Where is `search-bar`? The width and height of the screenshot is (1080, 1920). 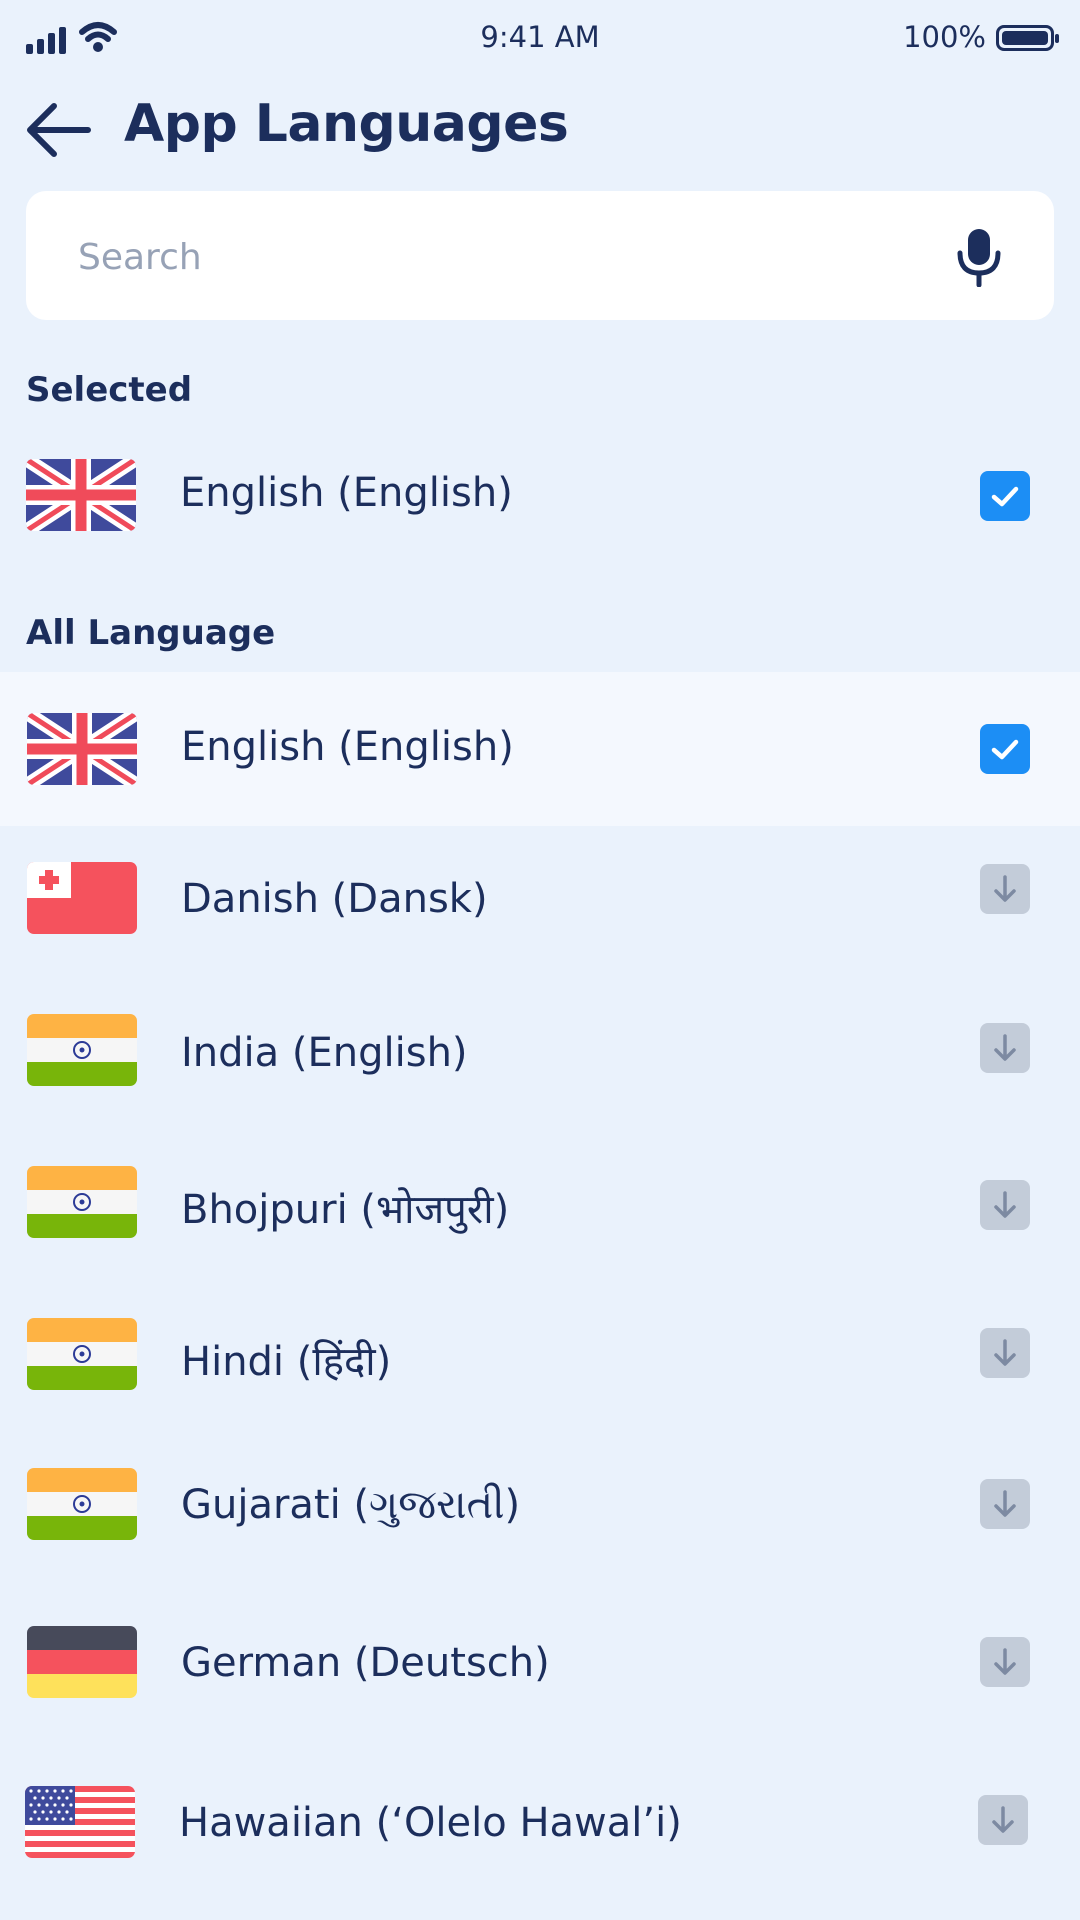
search-bar is located at coordinates (540, 255).